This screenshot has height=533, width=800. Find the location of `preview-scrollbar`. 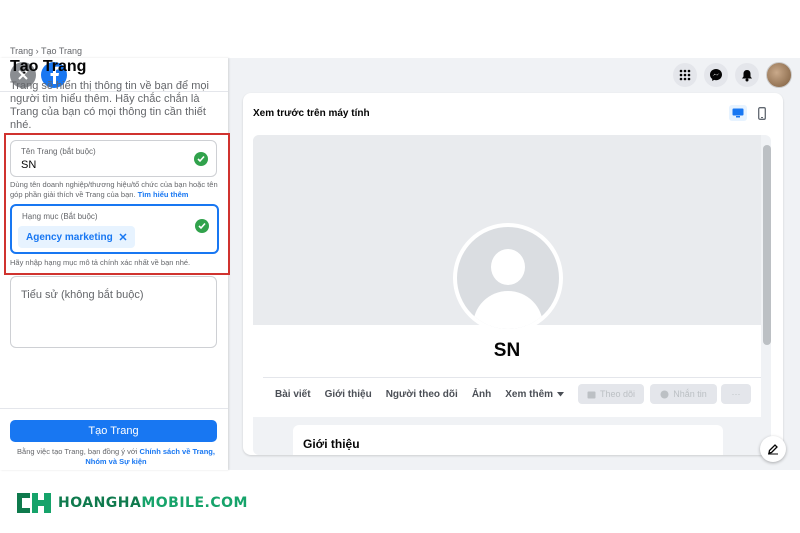

preview-scrollbar is located at coordinates (767, 245).